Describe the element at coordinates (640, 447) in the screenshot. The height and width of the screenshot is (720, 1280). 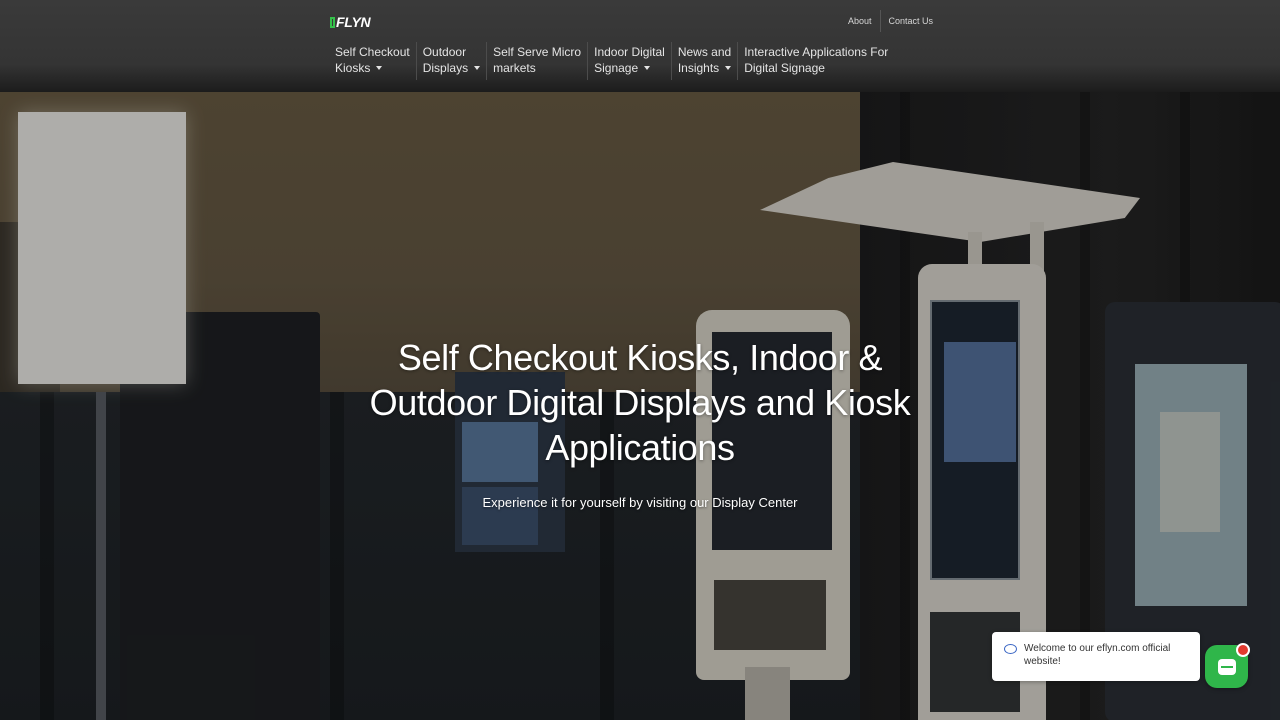
I see `hero-title-line3: Applications` at that location.